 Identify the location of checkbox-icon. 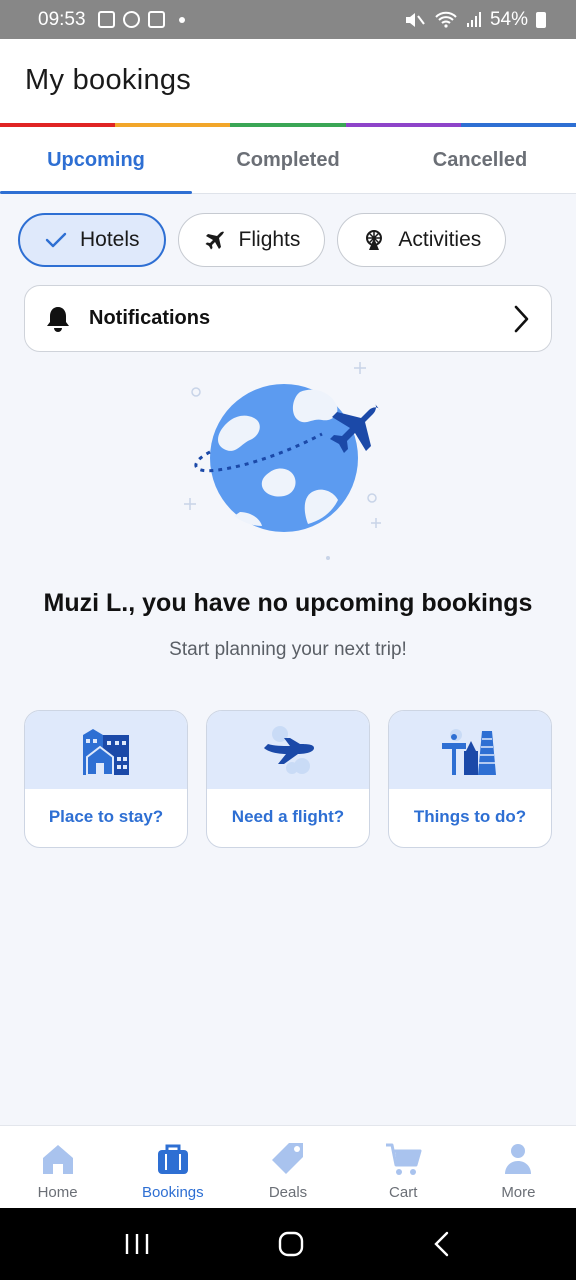
(156, 19).